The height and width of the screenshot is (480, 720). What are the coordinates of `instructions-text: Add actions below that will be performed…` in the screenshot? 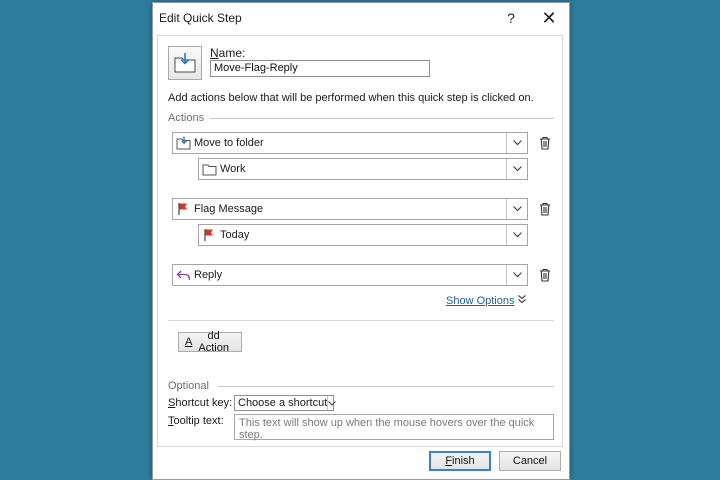 It's located at (351, 98).